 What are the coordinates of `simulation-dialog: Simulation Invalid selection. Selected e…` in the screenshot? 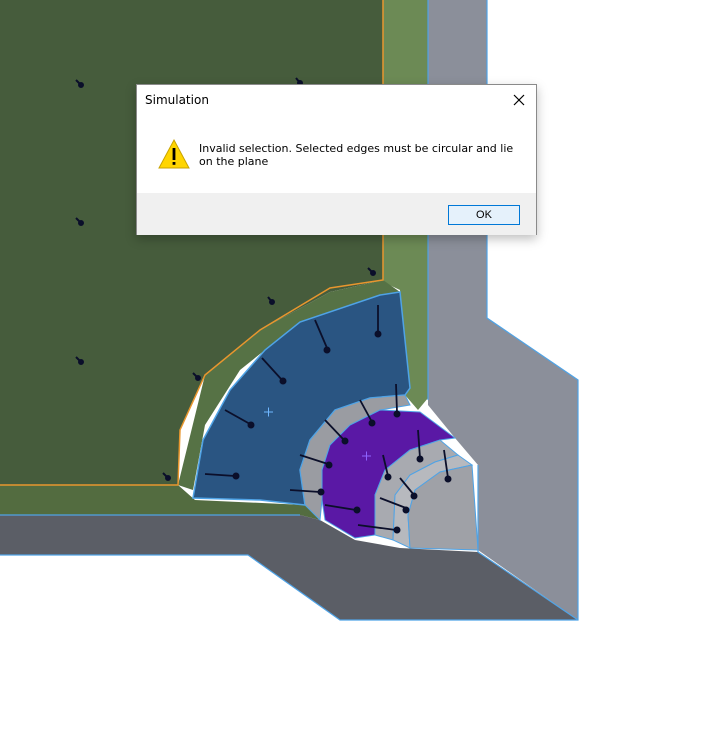 It's located at (336, 159).